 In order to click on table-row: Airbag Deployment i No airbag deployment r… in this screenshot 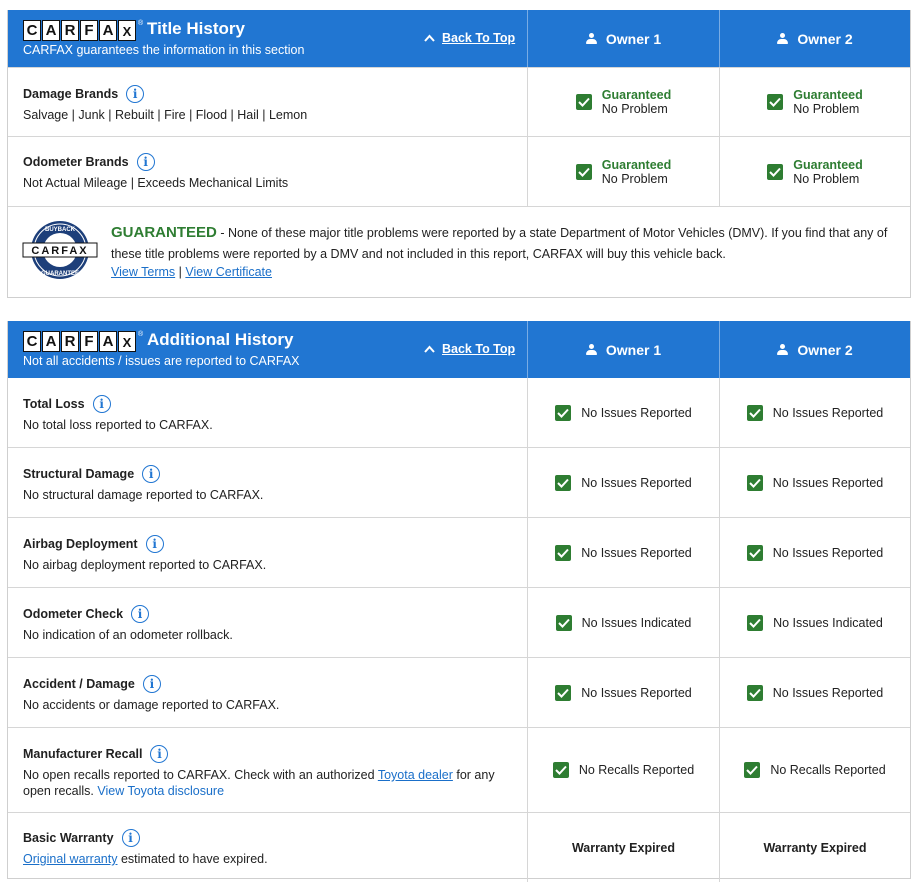, I will do `click(459, 552)`.